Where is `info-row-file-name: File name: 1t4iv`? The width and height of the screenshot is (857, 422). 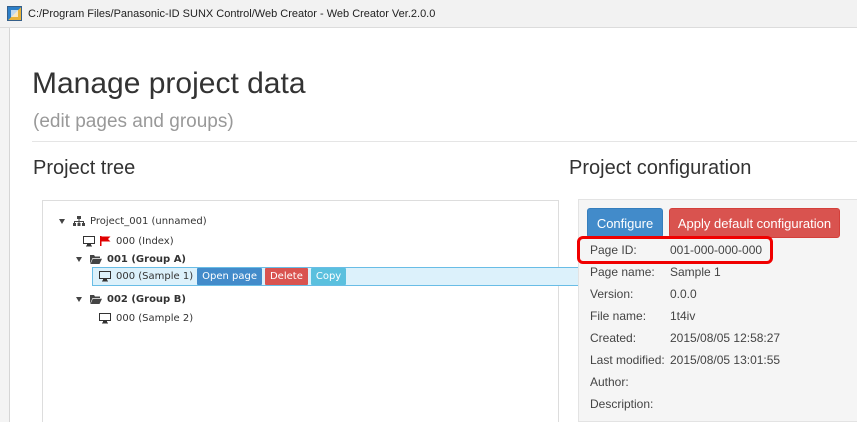 info-row-file-name: File name: 1t4iv is located at coordinates (642, 316).